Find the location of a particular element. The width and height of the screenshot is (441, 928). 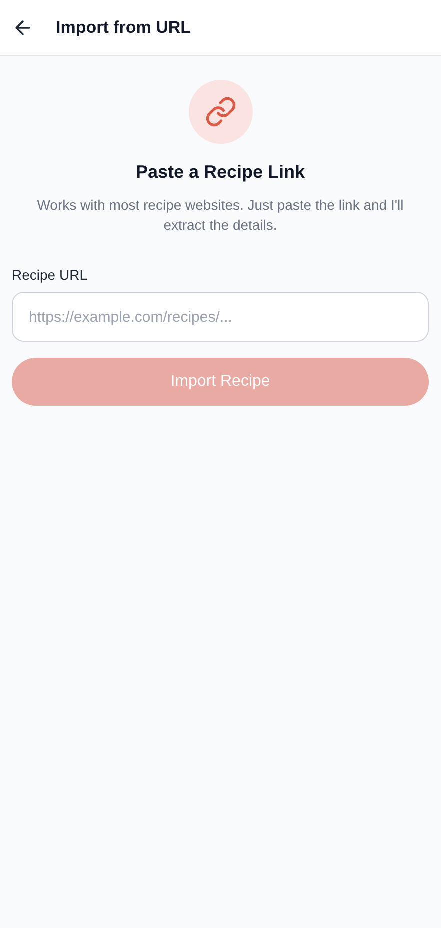

intro-description: Works with most recipe websites. Just paste the link and I'll extract the details. is located at coordinates (220, 215).